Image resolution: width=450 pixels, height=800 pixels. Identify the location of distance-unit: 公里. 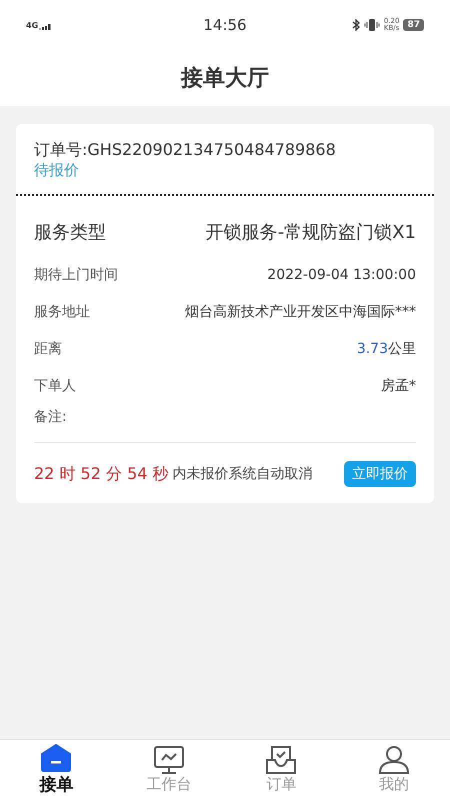
(402, 348).